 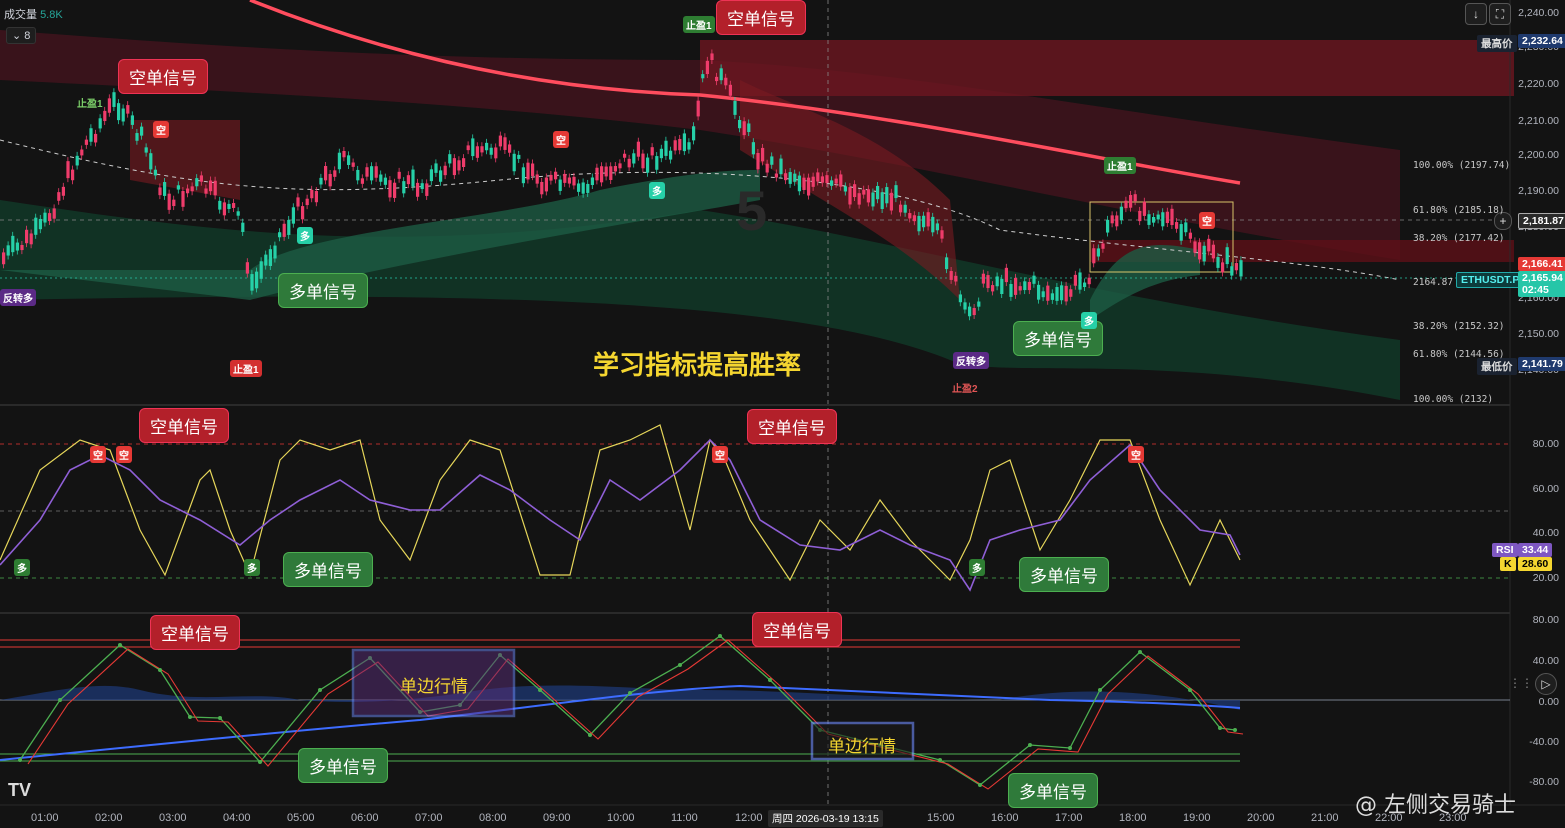 What do you see at coordinates (1544, 782) in the screenshot?
I see `osc-tick: -80.00` at bounding box center [1544, 782].